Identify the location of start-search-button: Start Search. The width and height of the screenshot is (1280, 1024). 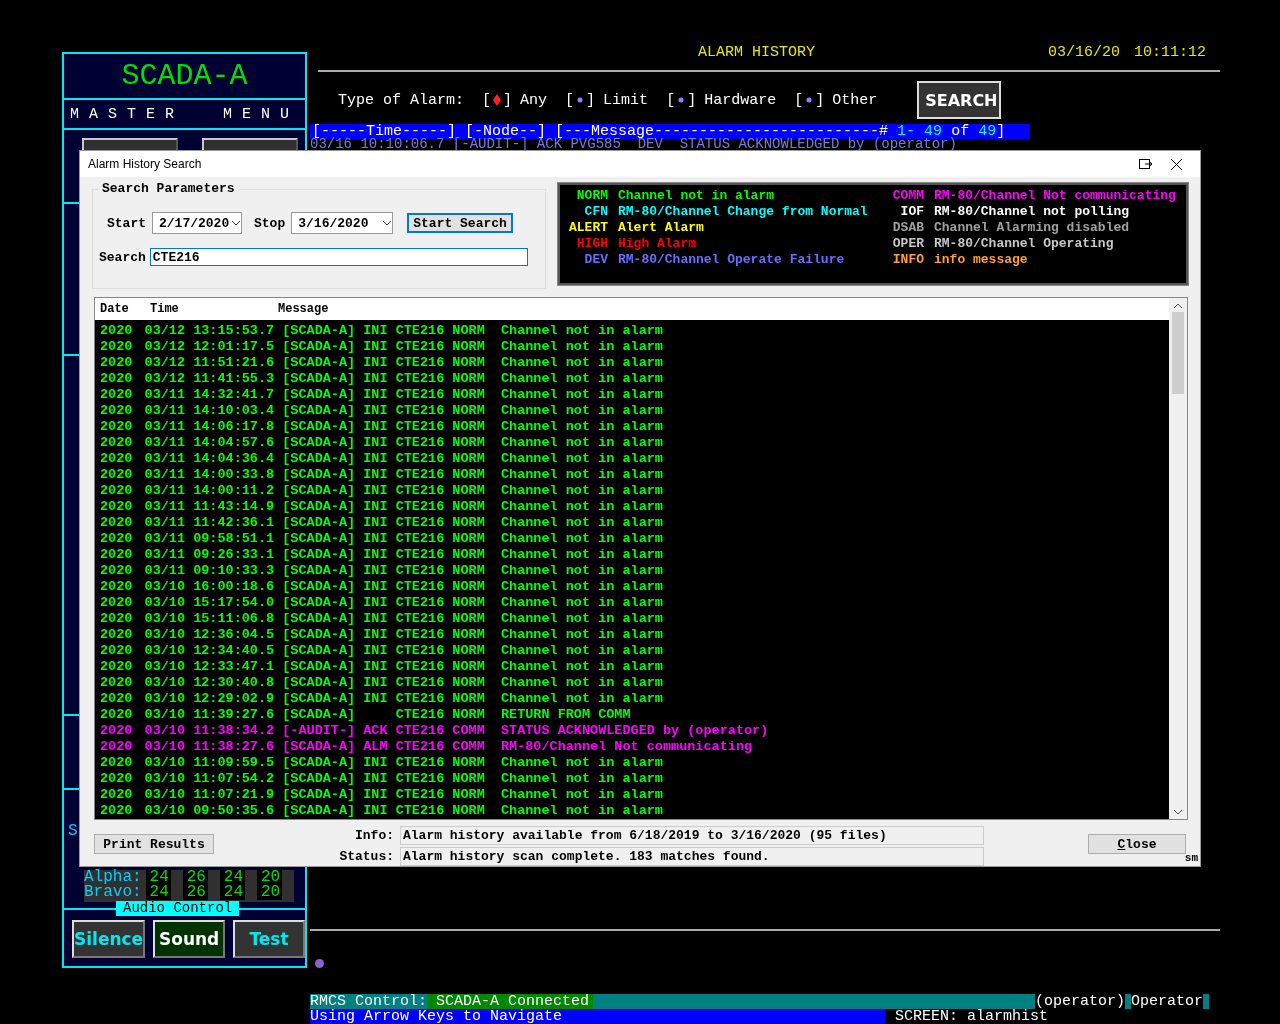
(460, 223).